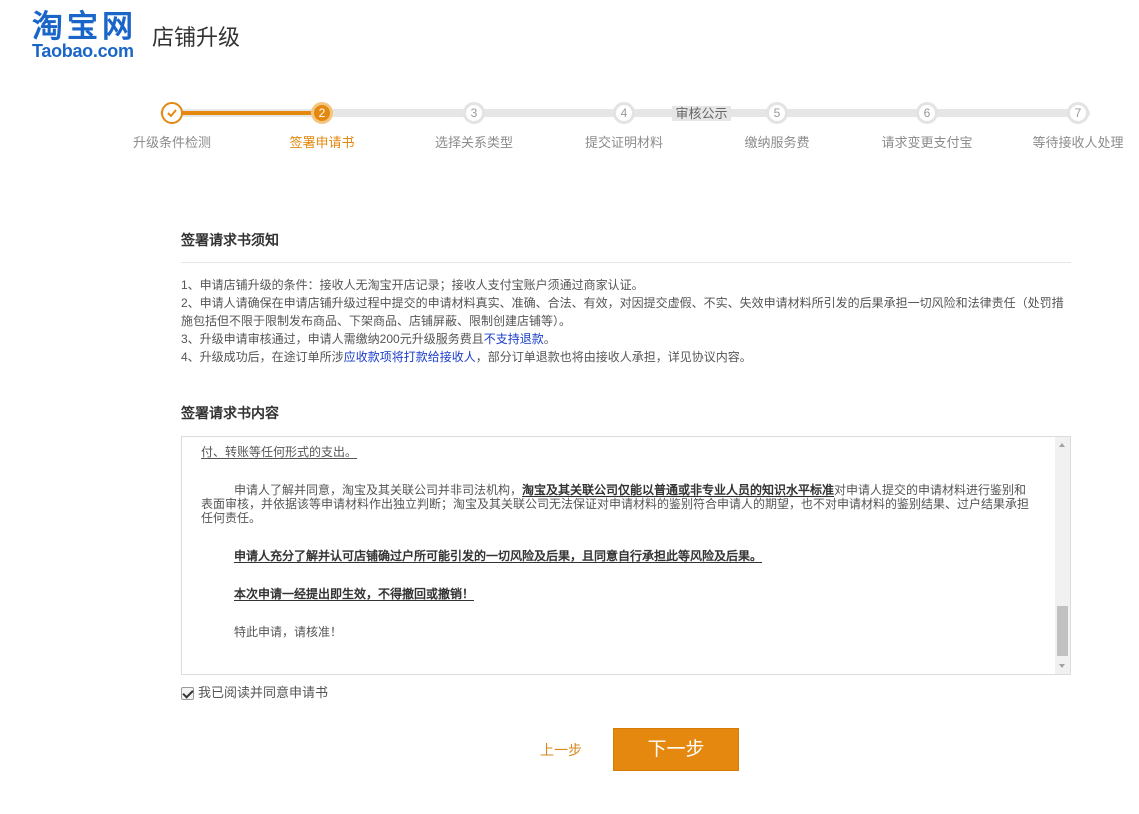 This screenshot has width=1139, height=814. What do you see at coordinates (171, 142) in the screenshot?
I see `step-1-label: 升级条件检测` at bounding box center [171, 142].